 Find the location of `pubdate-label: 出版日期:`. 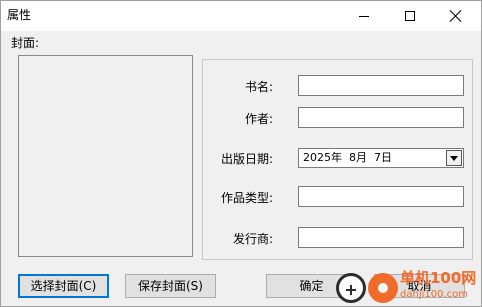

pubdate-label: 出版日期: is located at coordinates (246, 159).